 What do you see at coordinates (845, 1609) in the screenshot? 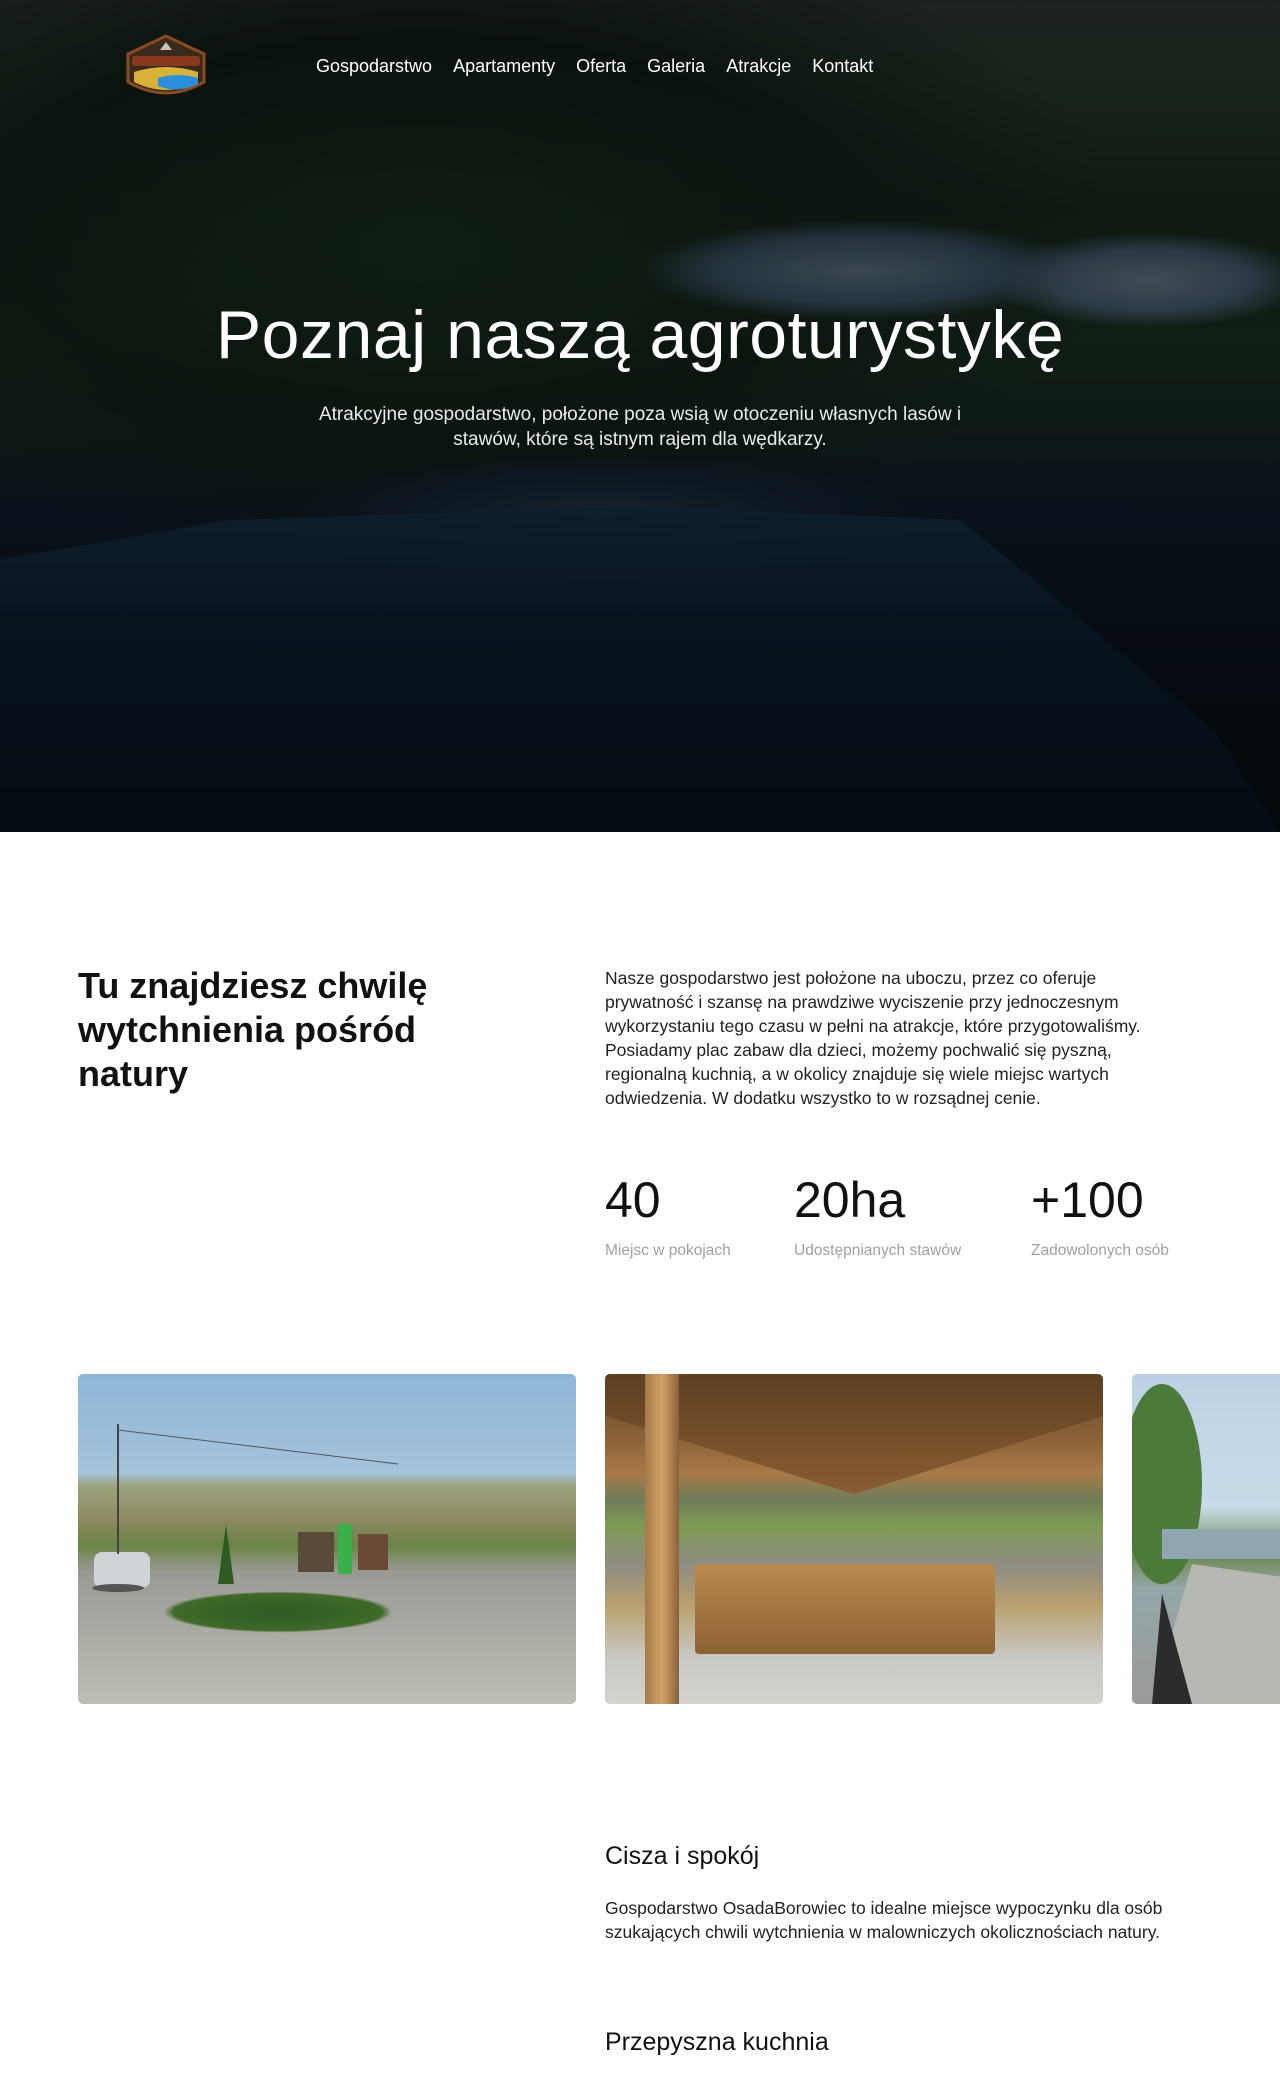
I see `gazebo-table-shape` at bounding box center [845, 1609].